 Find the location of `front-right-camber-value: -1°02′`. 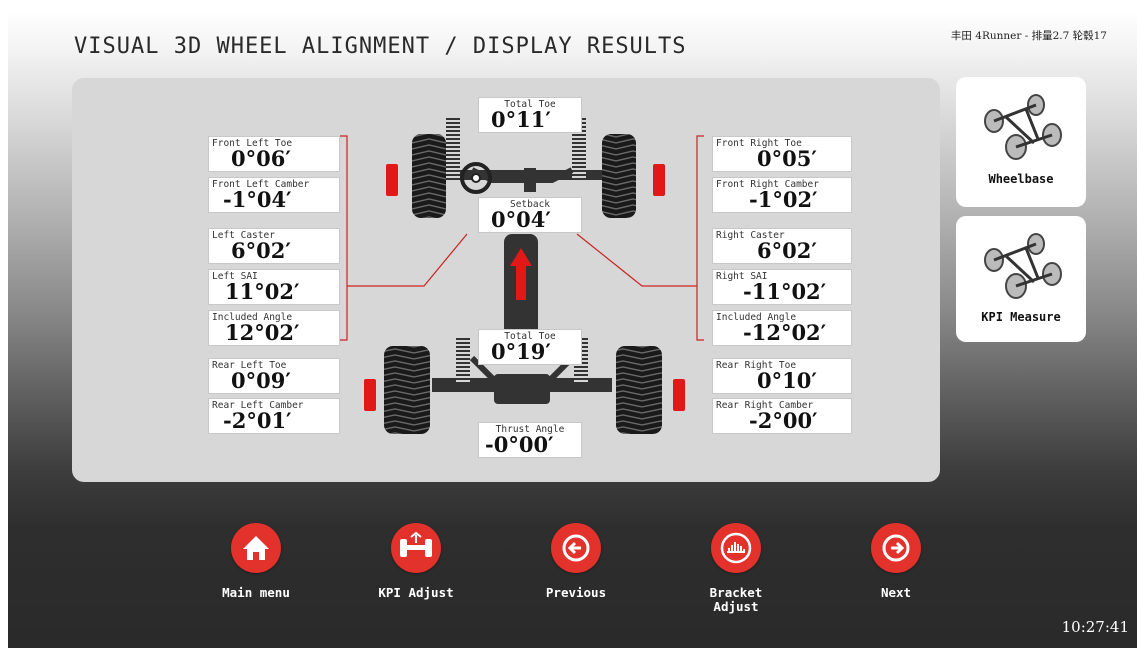

front-right-camber-value: -1°02′ is located at coordinates (783, 199).